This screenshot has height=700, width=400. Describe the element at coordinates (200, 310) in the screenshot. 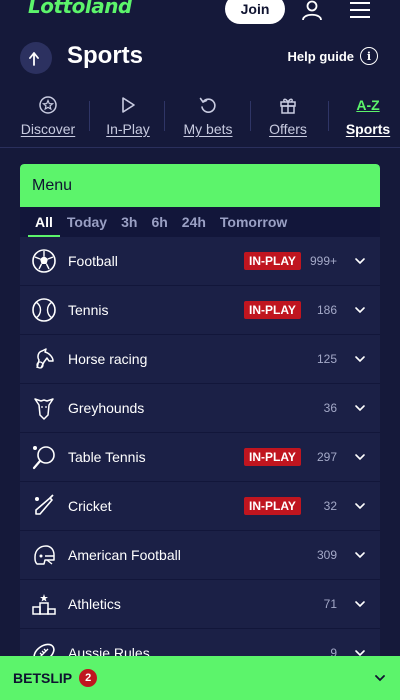

I see `sport-row-tennis: Tennis IN-PLAY 186` at that location.